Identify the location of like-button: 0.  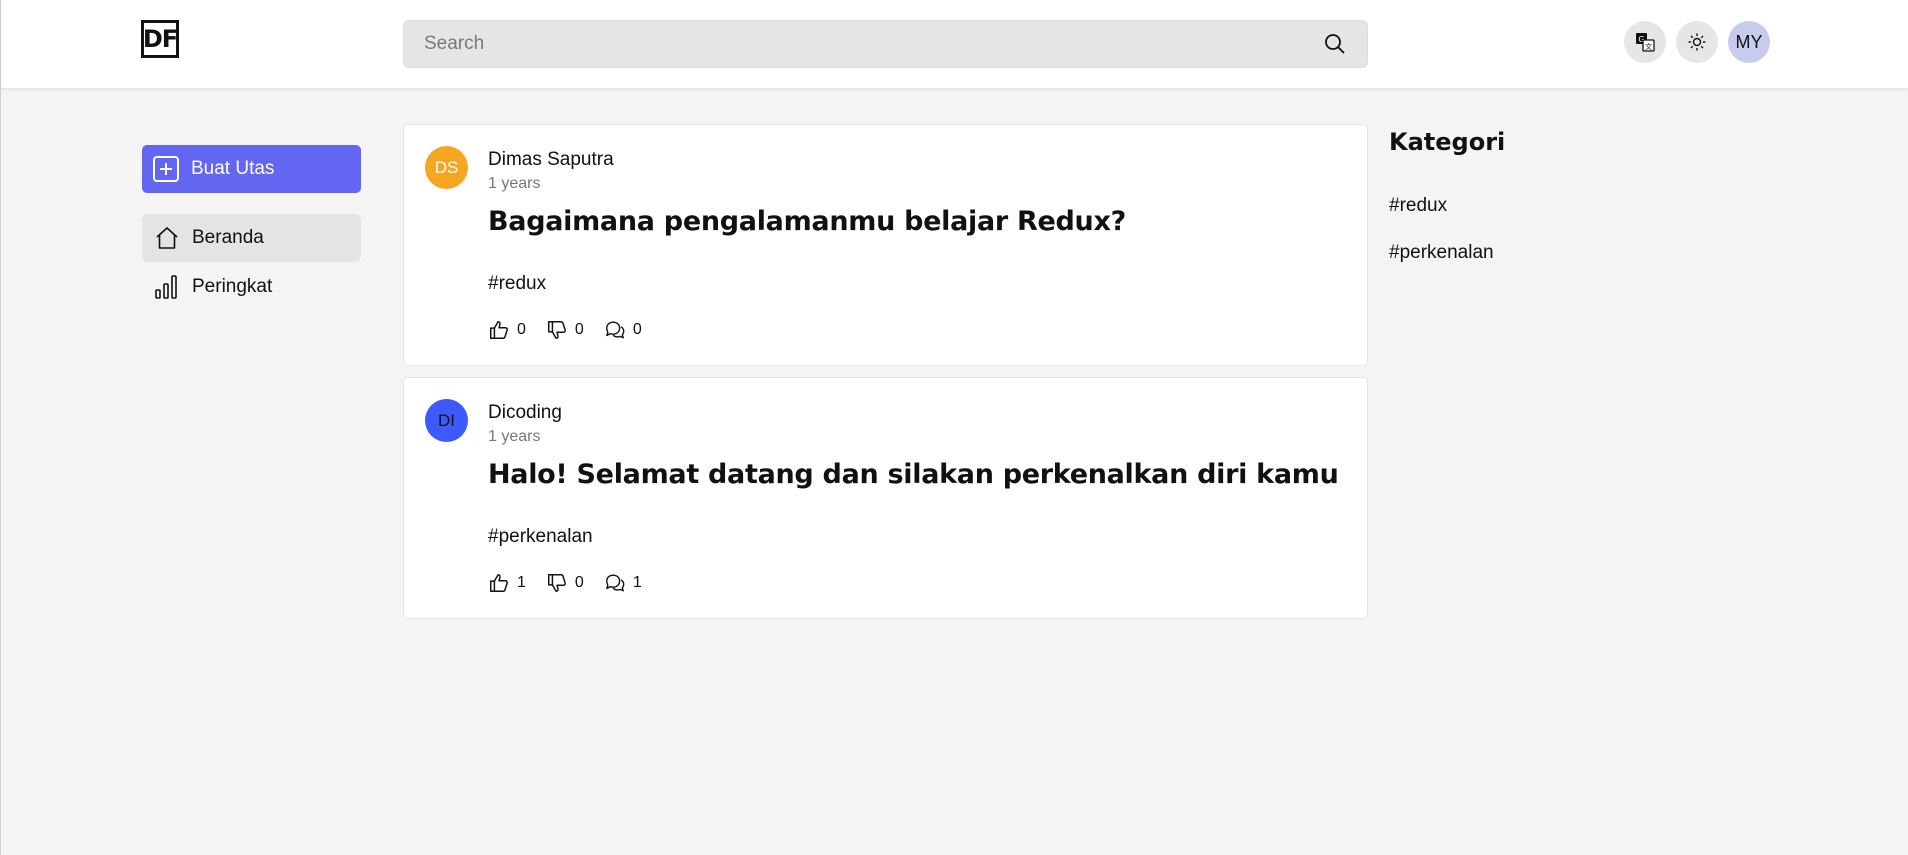
(507, 330).